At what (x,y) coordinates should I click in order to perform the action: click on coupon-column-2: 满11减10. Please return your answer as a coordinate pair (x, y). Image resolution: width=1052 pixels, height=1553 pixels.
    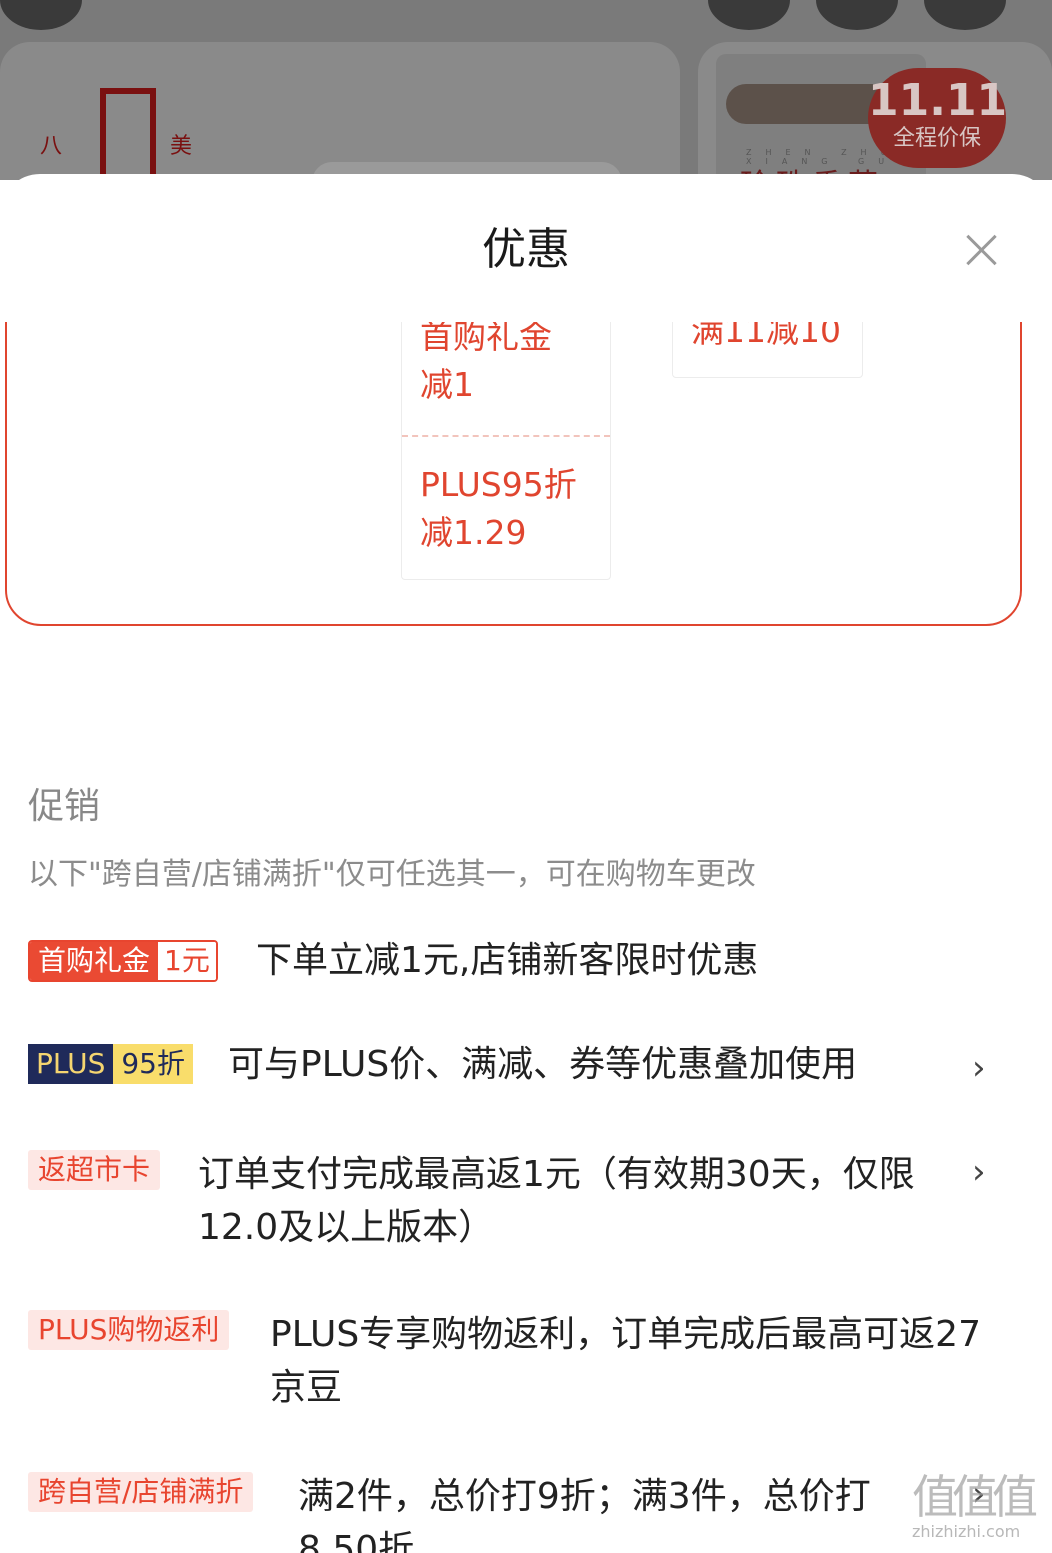
    Looking at the image, I should click on (767, 350).